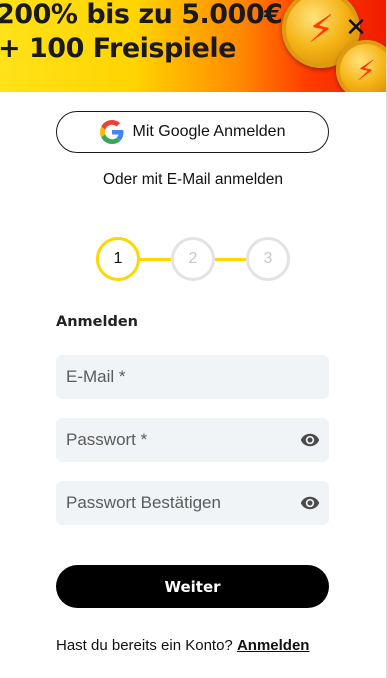  I want to click on login-link: Anmelden, so click(273, 645).